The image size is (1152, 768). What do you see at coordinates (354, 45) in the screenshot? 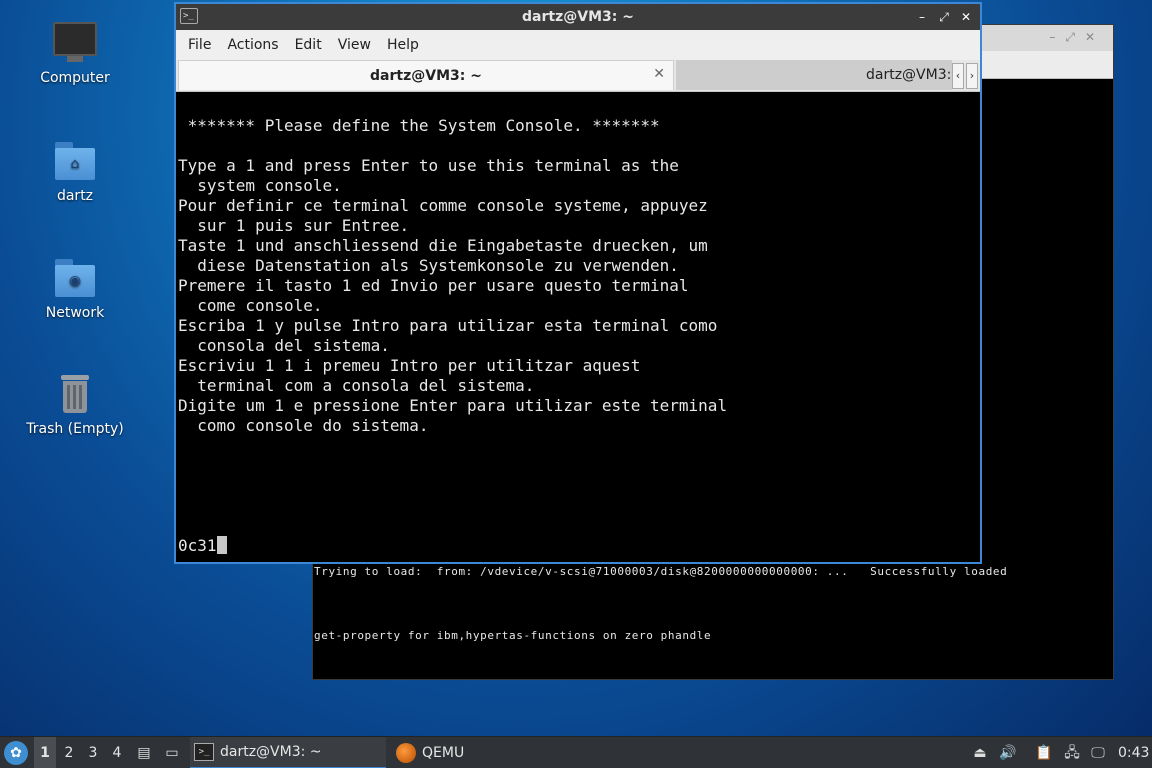
I see `menu-view: View` at bounding box center [354, 45].